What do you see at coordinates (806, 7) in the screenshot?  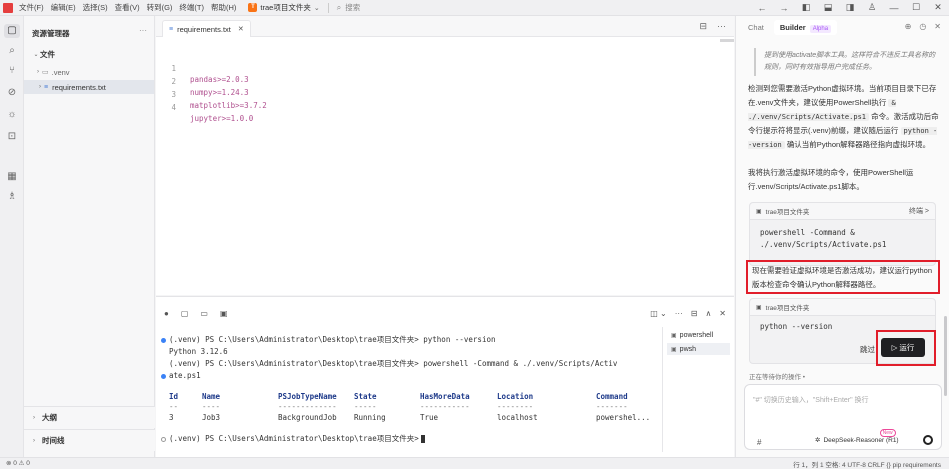 I see `toggle-sidebar-icon: ◧` at bounding box center [806, 7].